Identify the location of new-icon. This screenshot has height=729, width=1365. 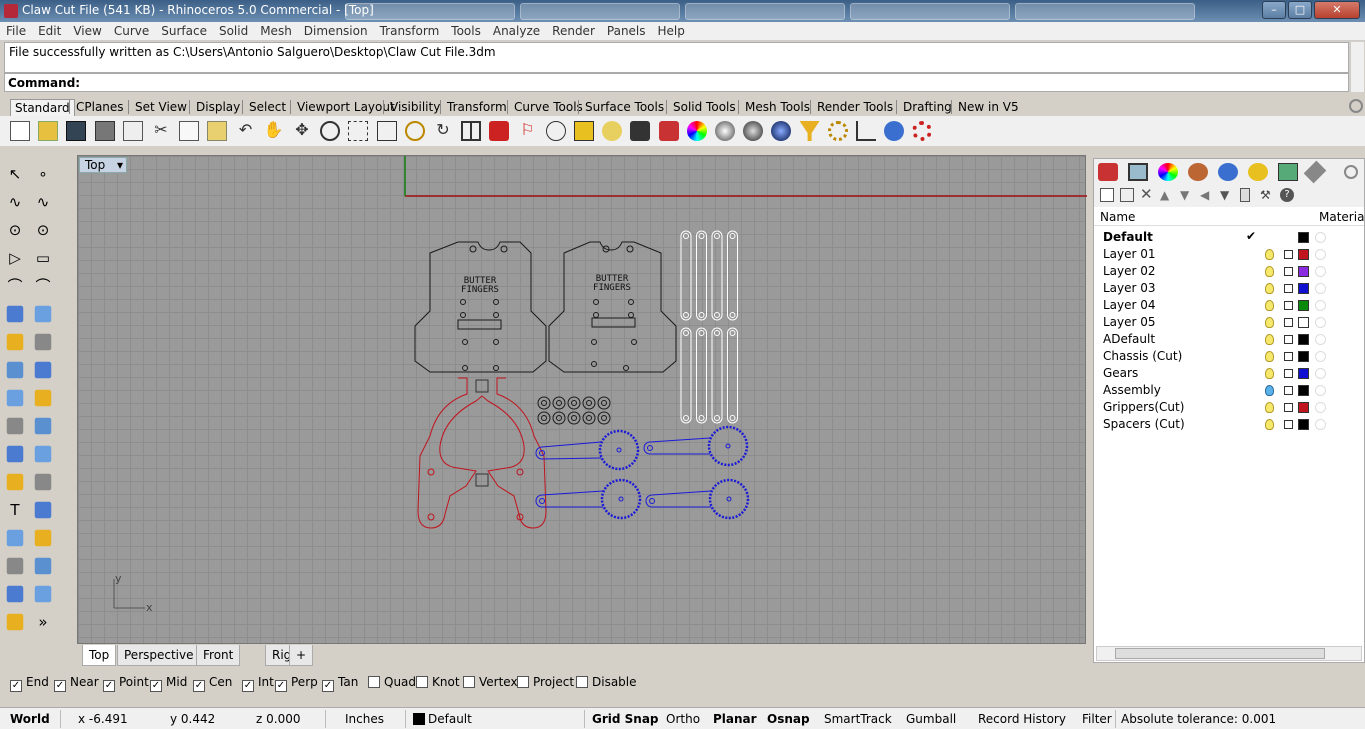
(20, 131).